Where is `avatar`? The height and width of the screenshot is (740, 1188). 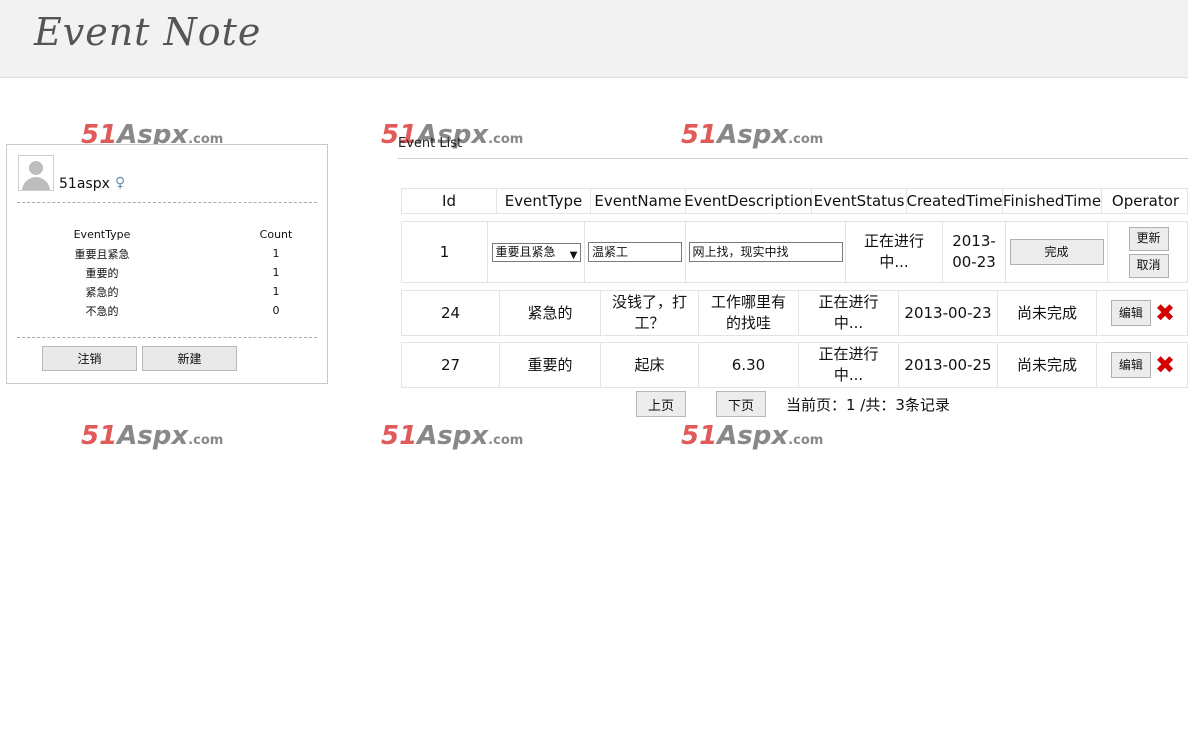
avatar is located at coordinates (36, 173).